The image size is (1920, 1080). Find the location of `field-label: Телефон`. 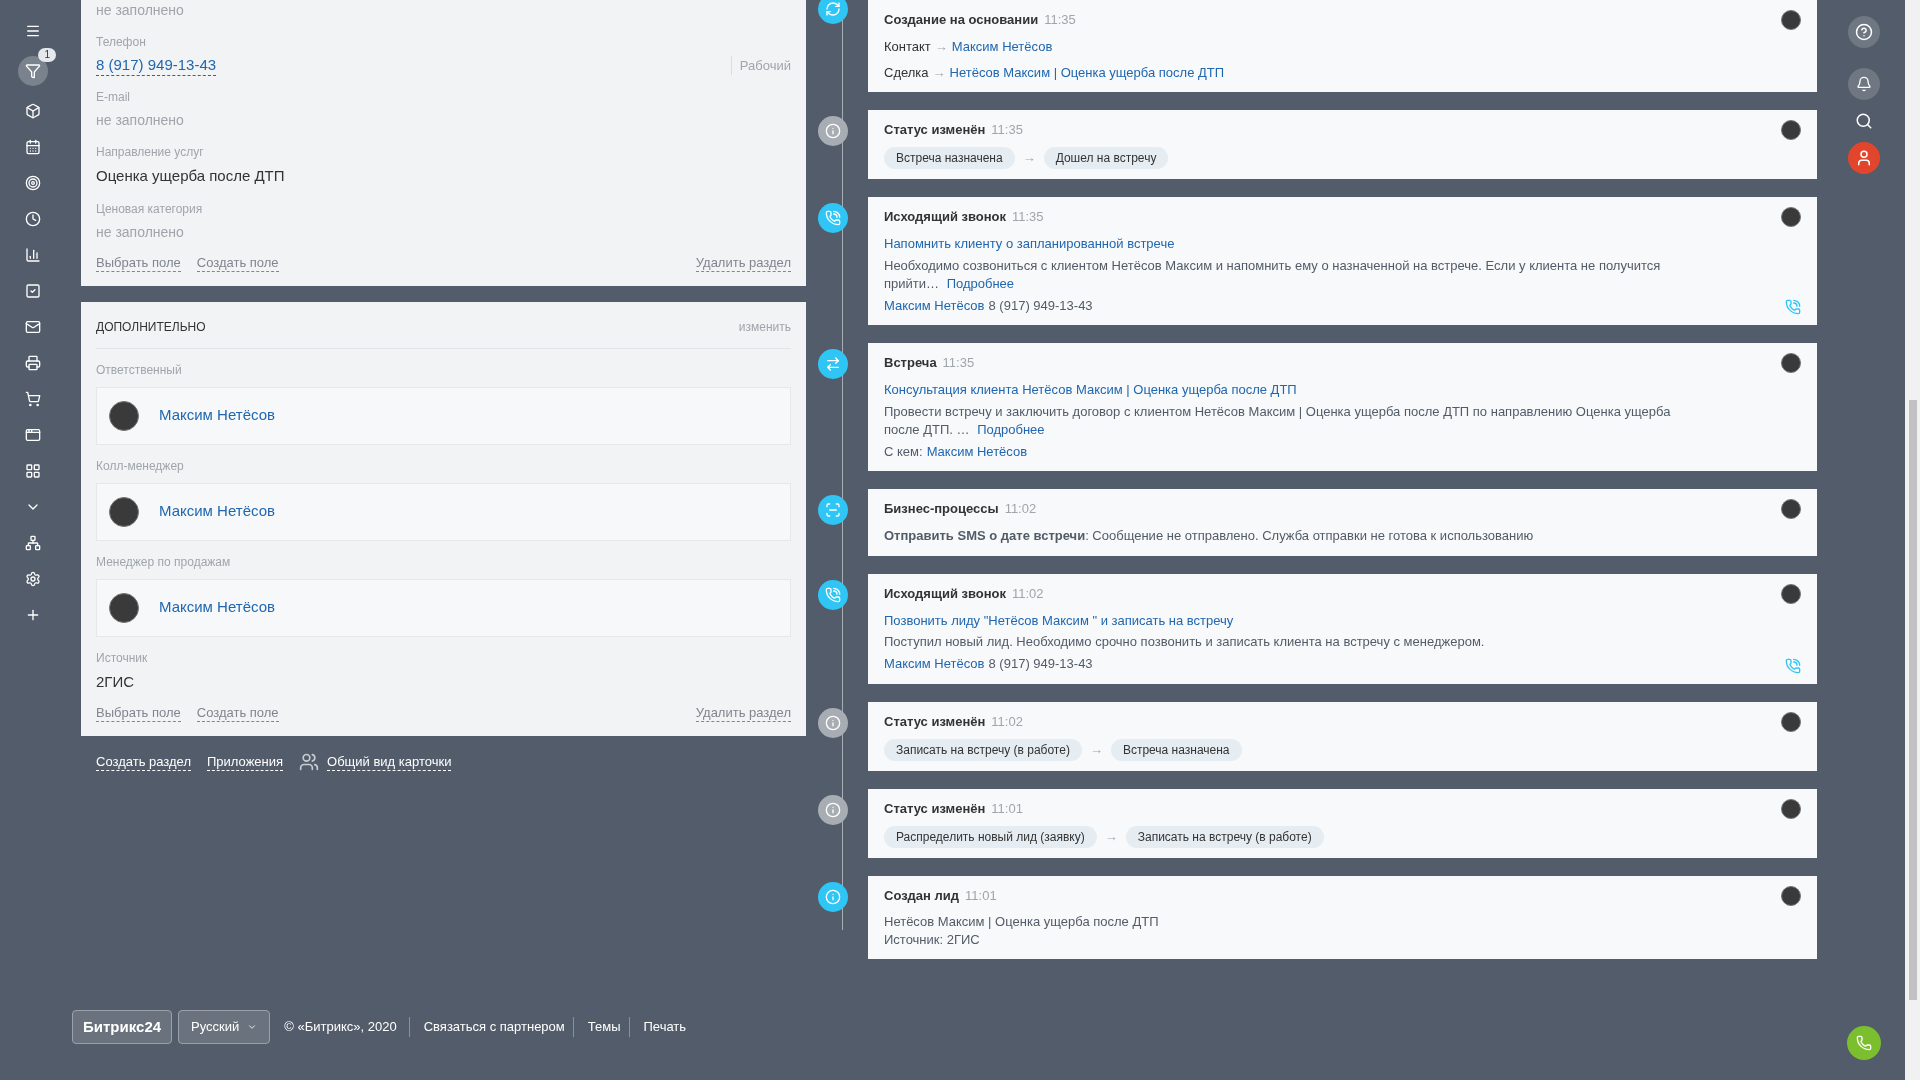

field-label: Телефон is located at coordinates (121, 42).